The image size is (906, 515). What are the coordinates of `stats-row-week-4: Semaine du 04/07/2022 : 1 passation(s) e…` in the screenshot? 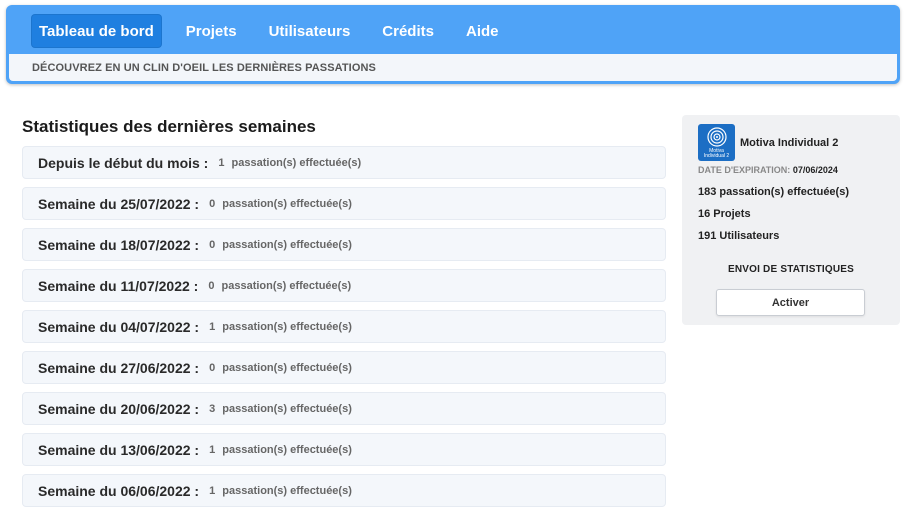 It's located at (344, 326).